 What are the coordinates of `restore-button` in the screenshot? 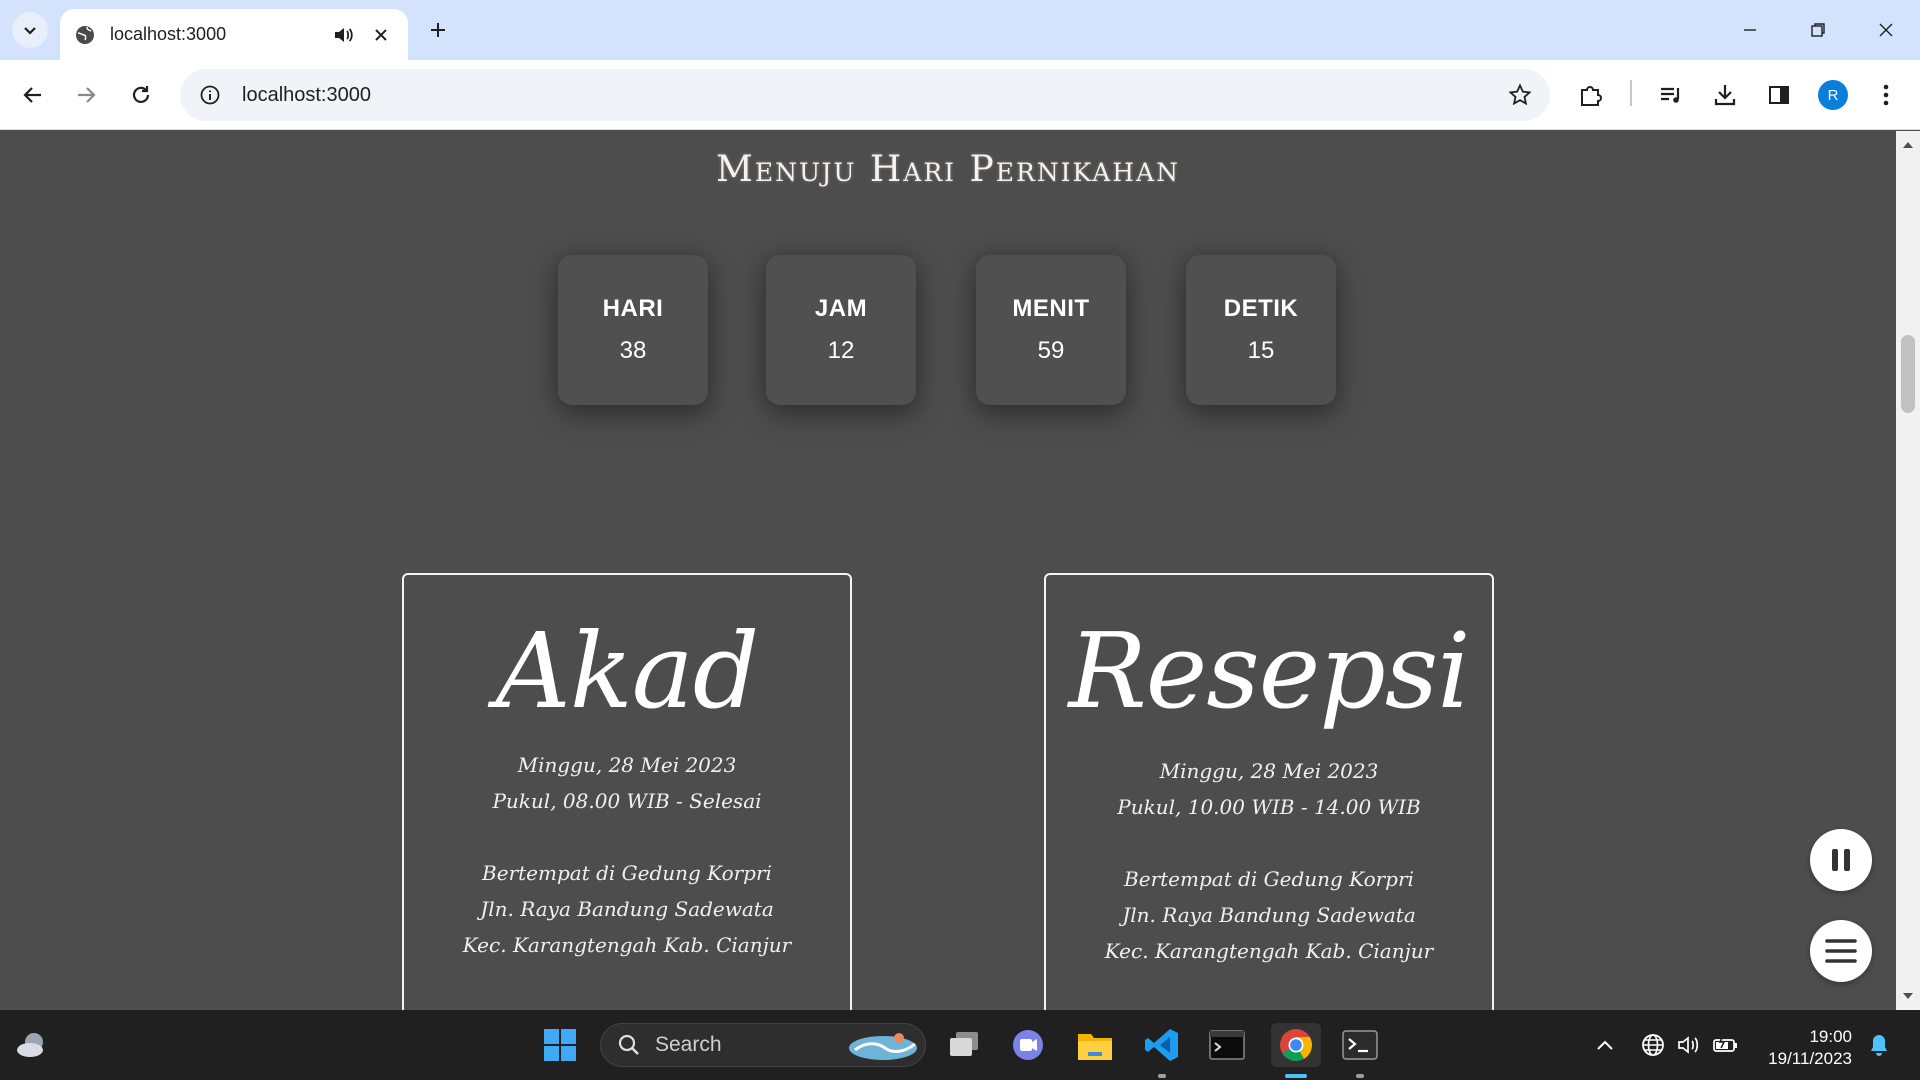 It's located at (1818, 30).